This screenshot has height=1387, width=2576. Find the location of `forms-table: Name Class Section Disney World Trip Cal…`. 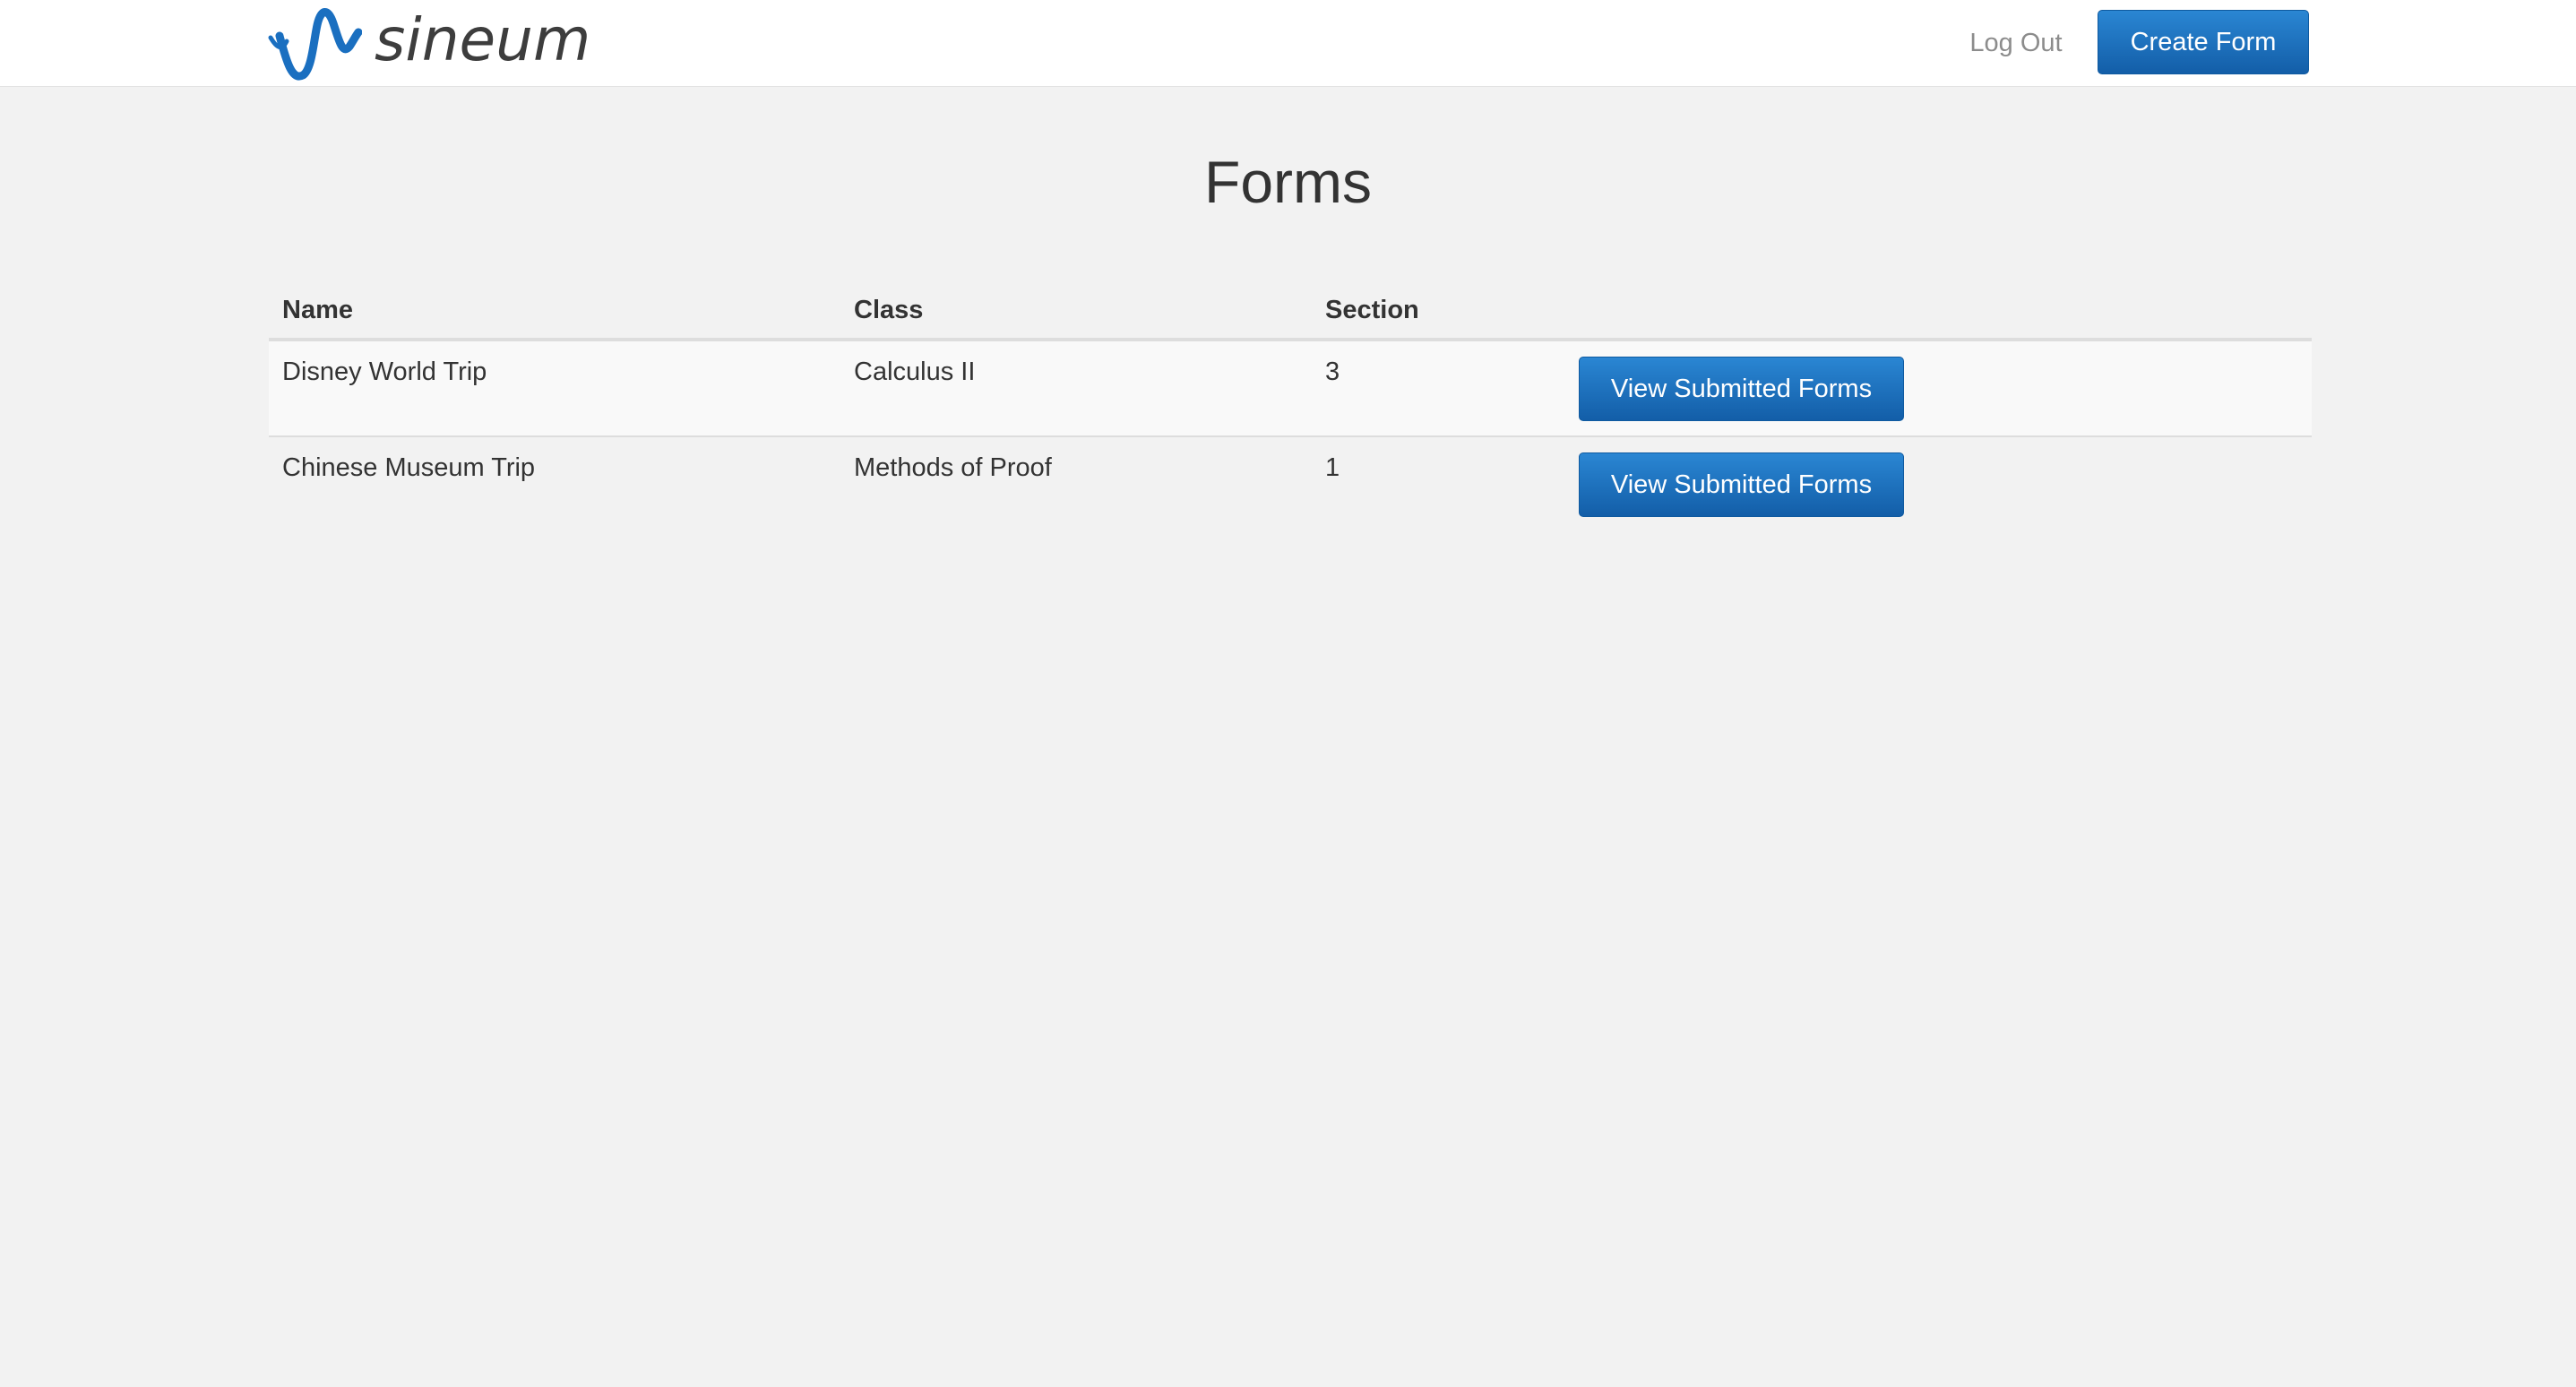

forms-table: Name Class Section Disney World Trip Cal… is located at coordinates (1291, 405).